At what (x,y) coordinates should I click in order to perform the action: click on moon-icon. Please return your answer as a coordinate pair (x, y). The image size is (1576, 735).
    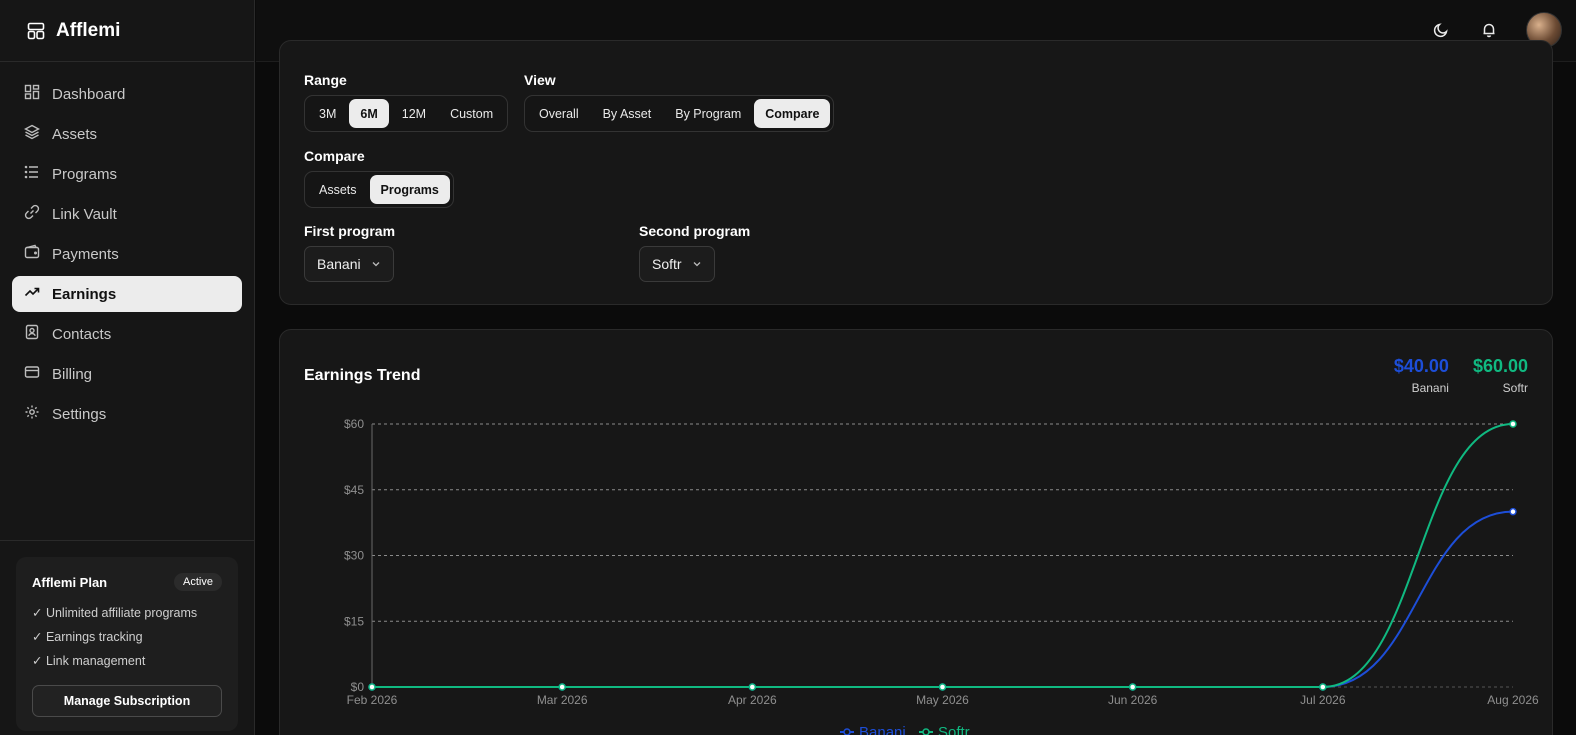
    Looking at the image, I should click on (1441, 30).